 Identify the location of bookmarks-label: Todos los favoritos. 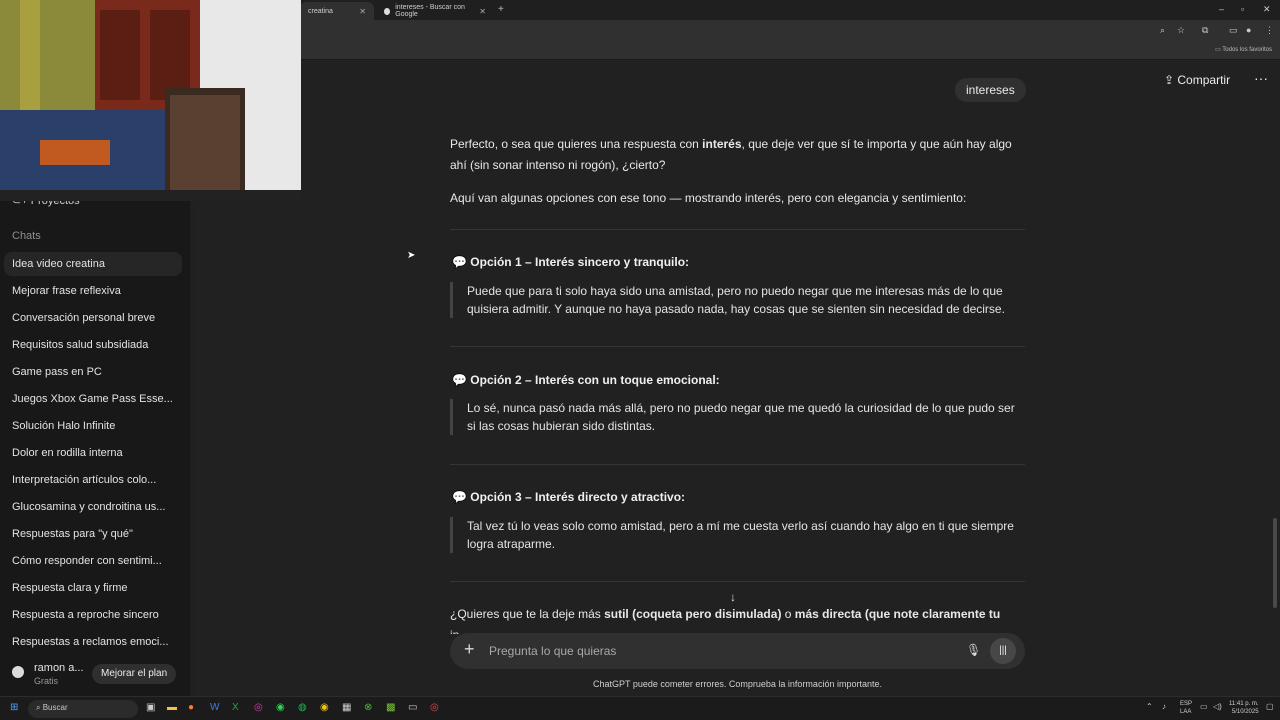
(1247, 50).